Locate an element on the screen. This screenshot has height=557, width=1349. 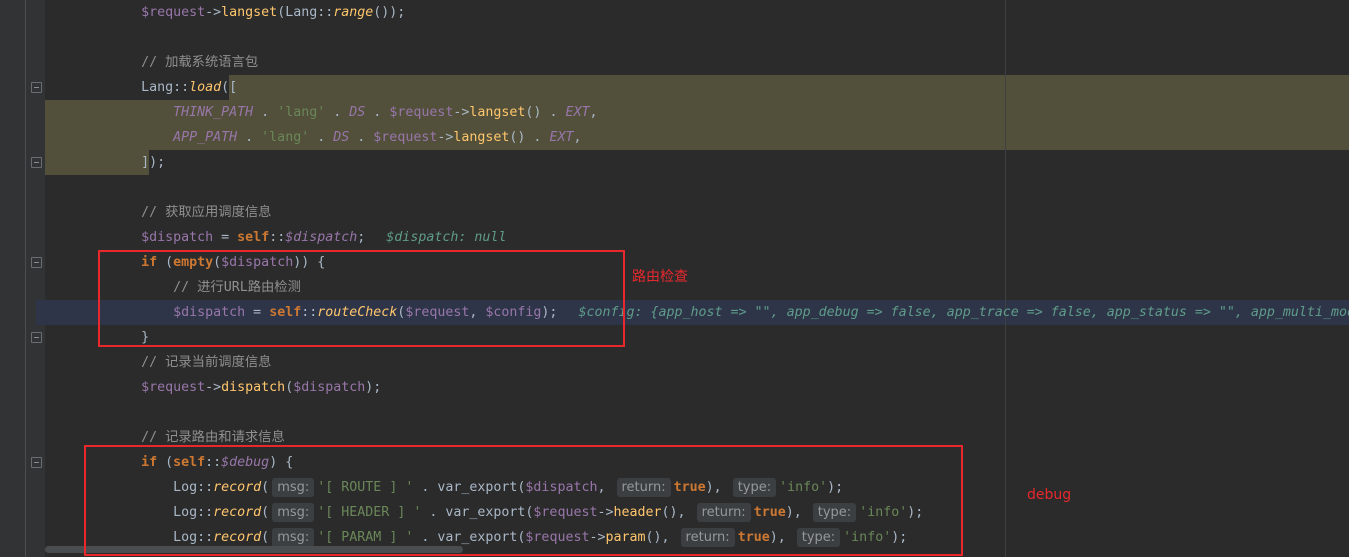
keyword-token: self is located at coordinates (253, 237).